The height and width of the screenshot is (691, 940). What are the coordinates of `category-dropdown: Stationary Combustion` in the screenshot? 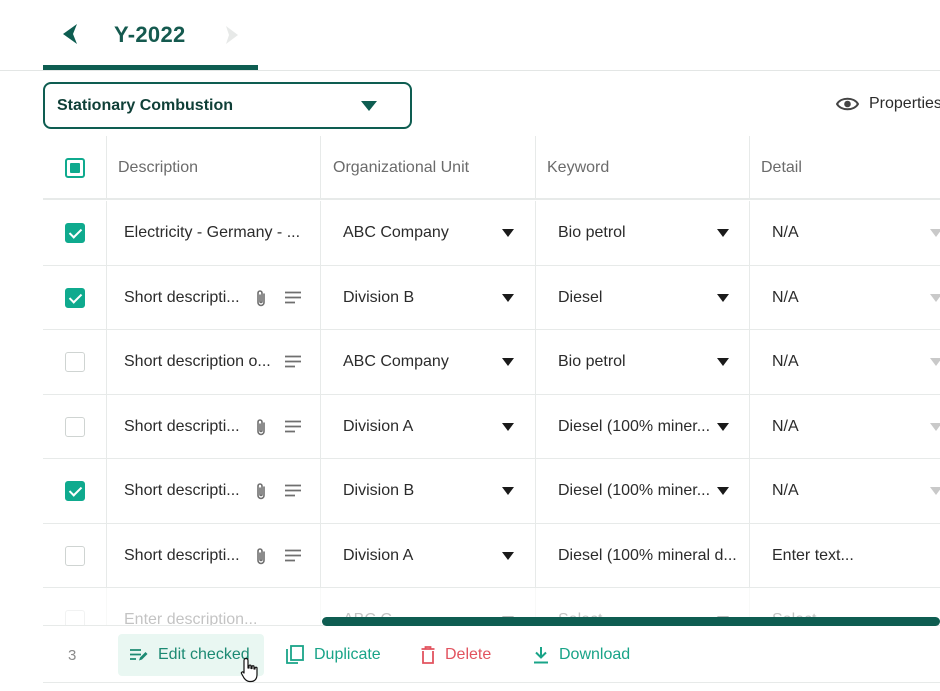 It's located at (227, 105).